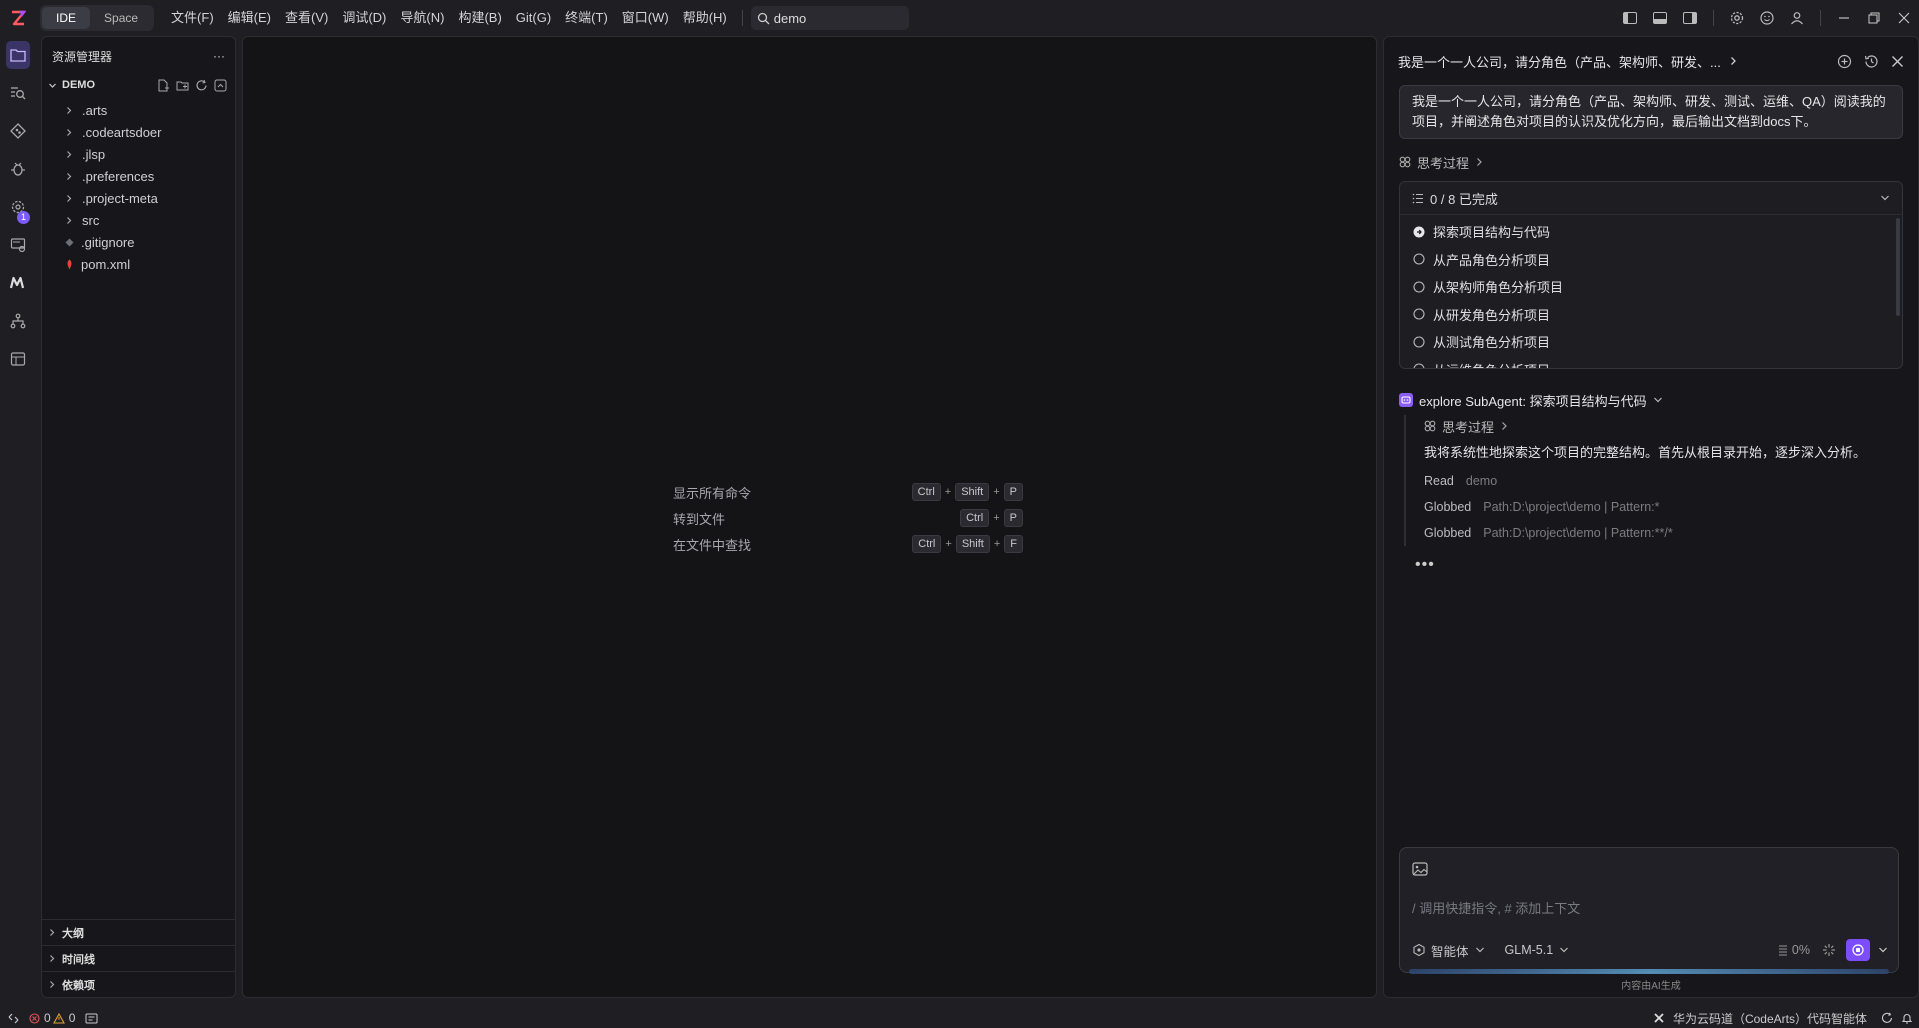 The height and width of the screenshot is (1028, 1919). I want to click on toggle-panel-icon, so click(1660, 18).